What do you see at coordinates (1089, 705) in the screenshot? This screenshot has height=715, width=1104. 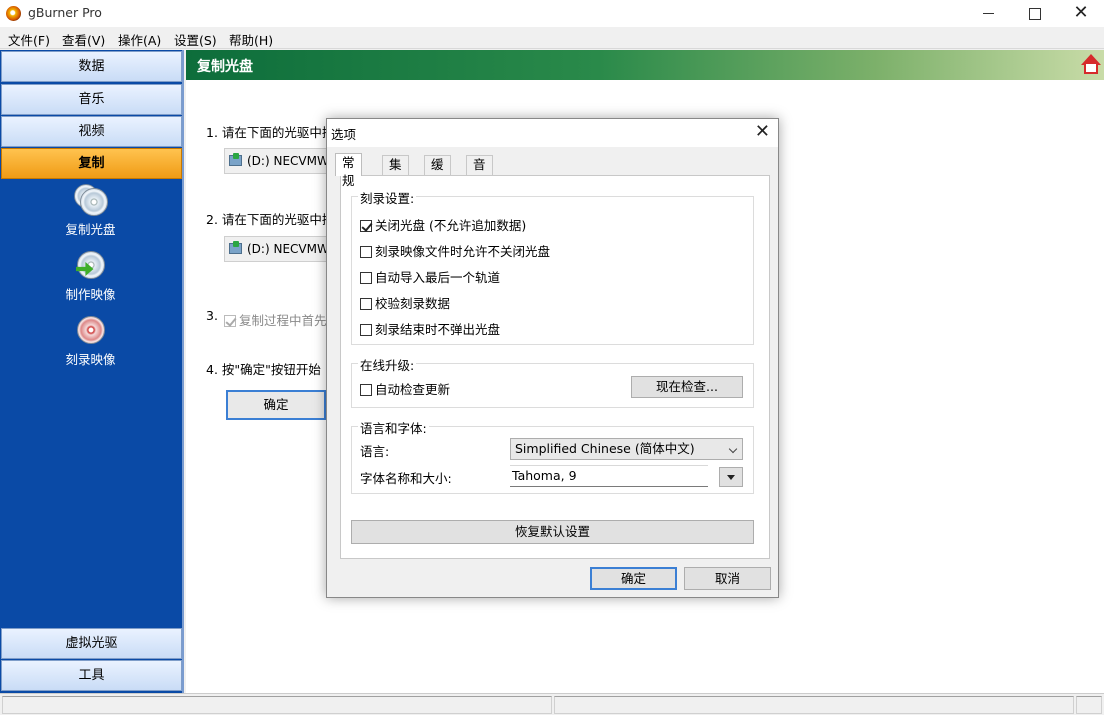 I see `resize-grip` at bounding box center [1089, 705].